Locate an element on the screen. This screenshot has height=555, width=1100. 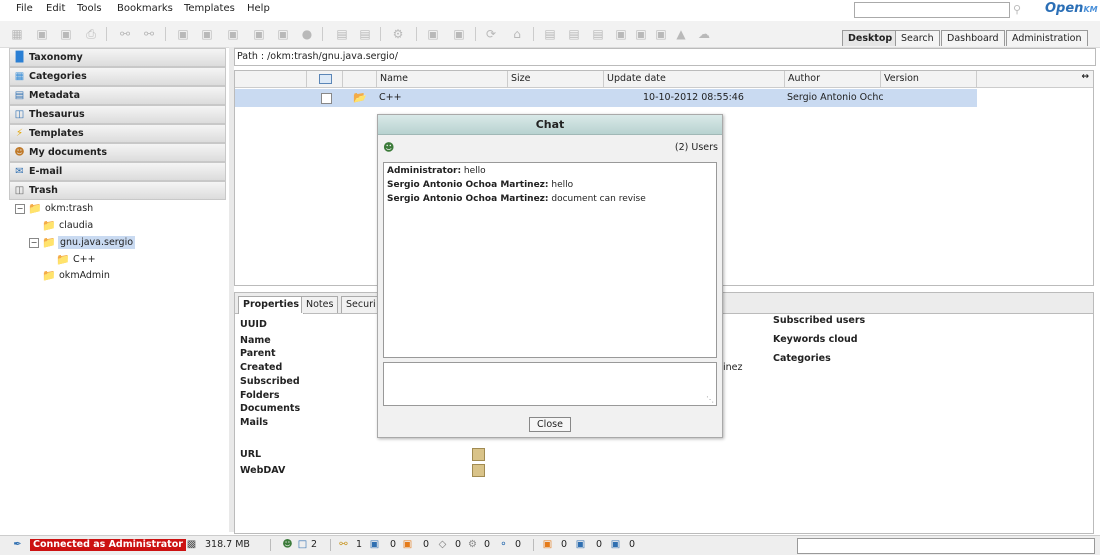
close-button: Close is located at coordinates (550, 424).